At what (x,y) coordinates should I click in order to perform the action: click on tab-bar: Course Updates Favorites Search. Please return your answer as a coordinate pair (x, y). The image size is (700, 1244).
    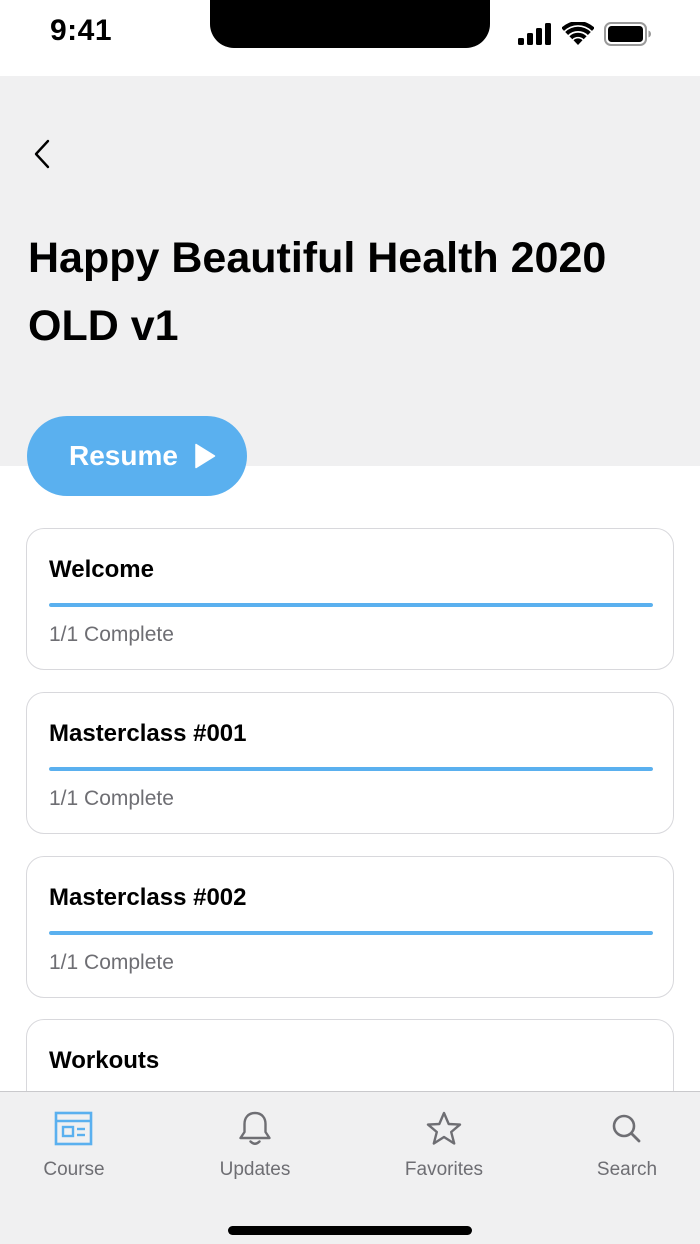
    Looking at the image, I should click on (350, 1167).